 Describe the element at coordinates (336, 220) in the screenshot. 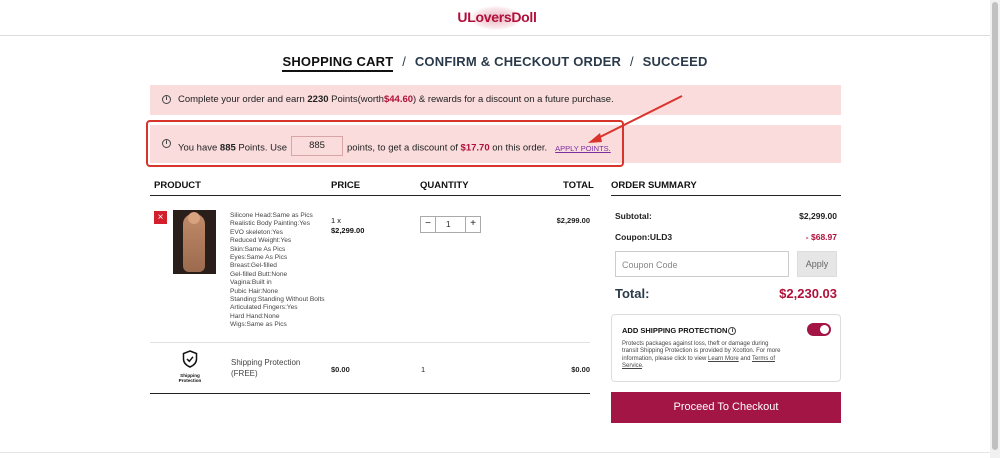

I see `price-qty-label: 1 x` at that location.